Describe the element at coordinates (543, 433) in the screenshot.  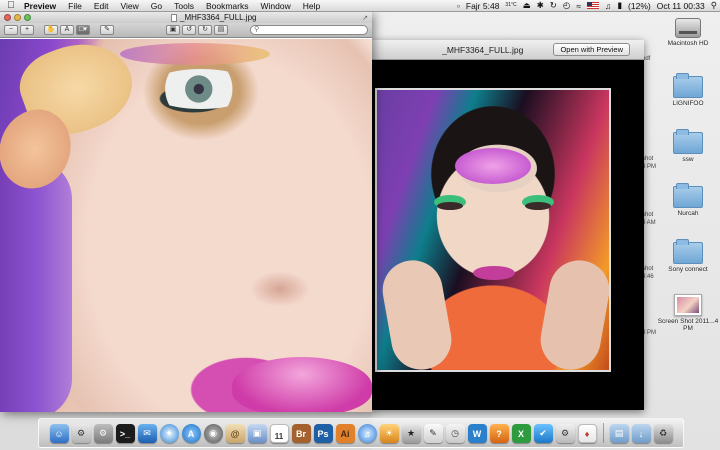
I see `twitter-icon: ✔` at that location.